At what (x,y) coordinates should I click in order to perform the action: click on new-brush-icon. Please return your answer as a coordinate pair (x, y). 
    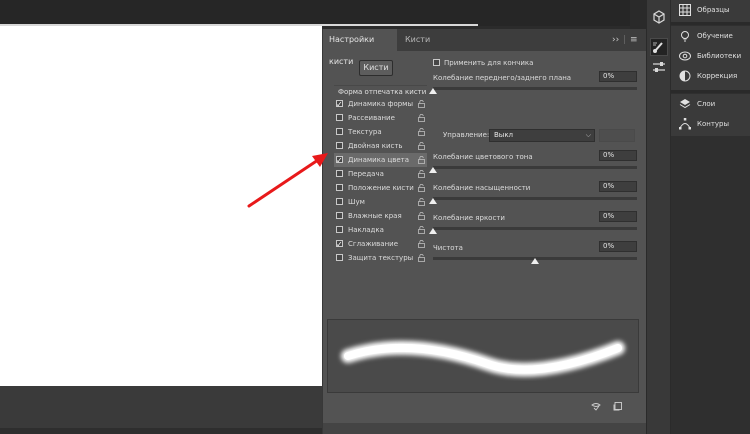
    Looking at the image, I should click on (618, 406).